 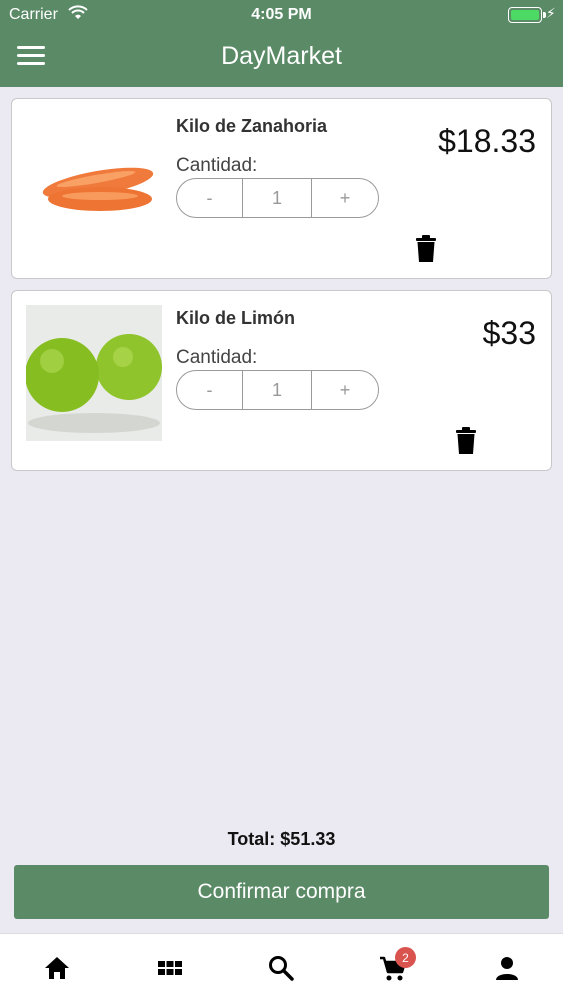 I want to click on carrot-image, so click(x=94, y=181).